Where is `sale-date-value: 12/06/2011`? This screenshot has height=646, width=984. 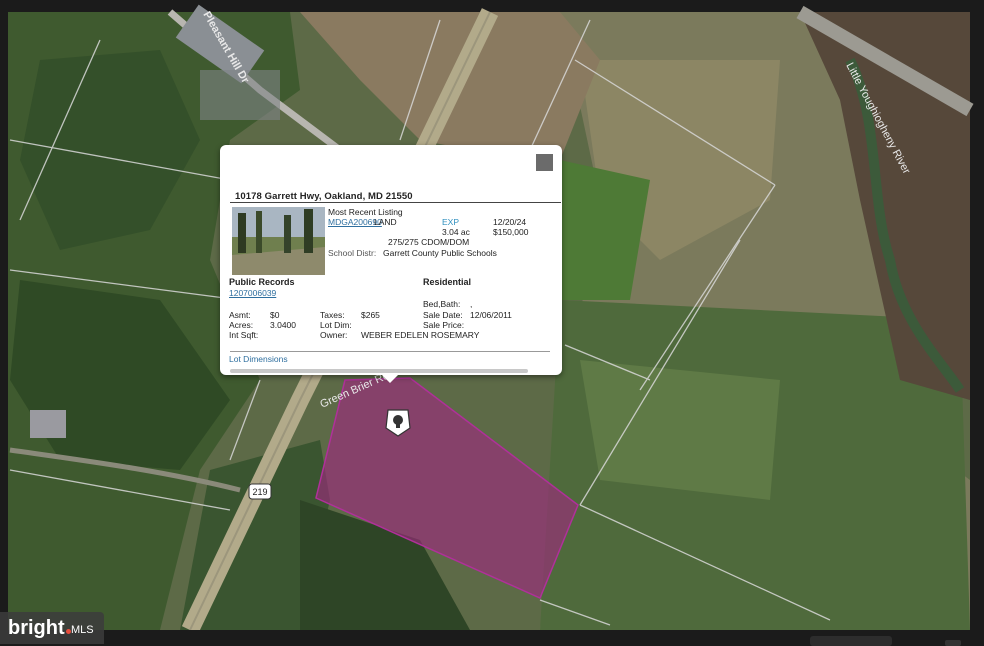
sale-date-value: 12/06/2011 is located at coordinates (491, 315).